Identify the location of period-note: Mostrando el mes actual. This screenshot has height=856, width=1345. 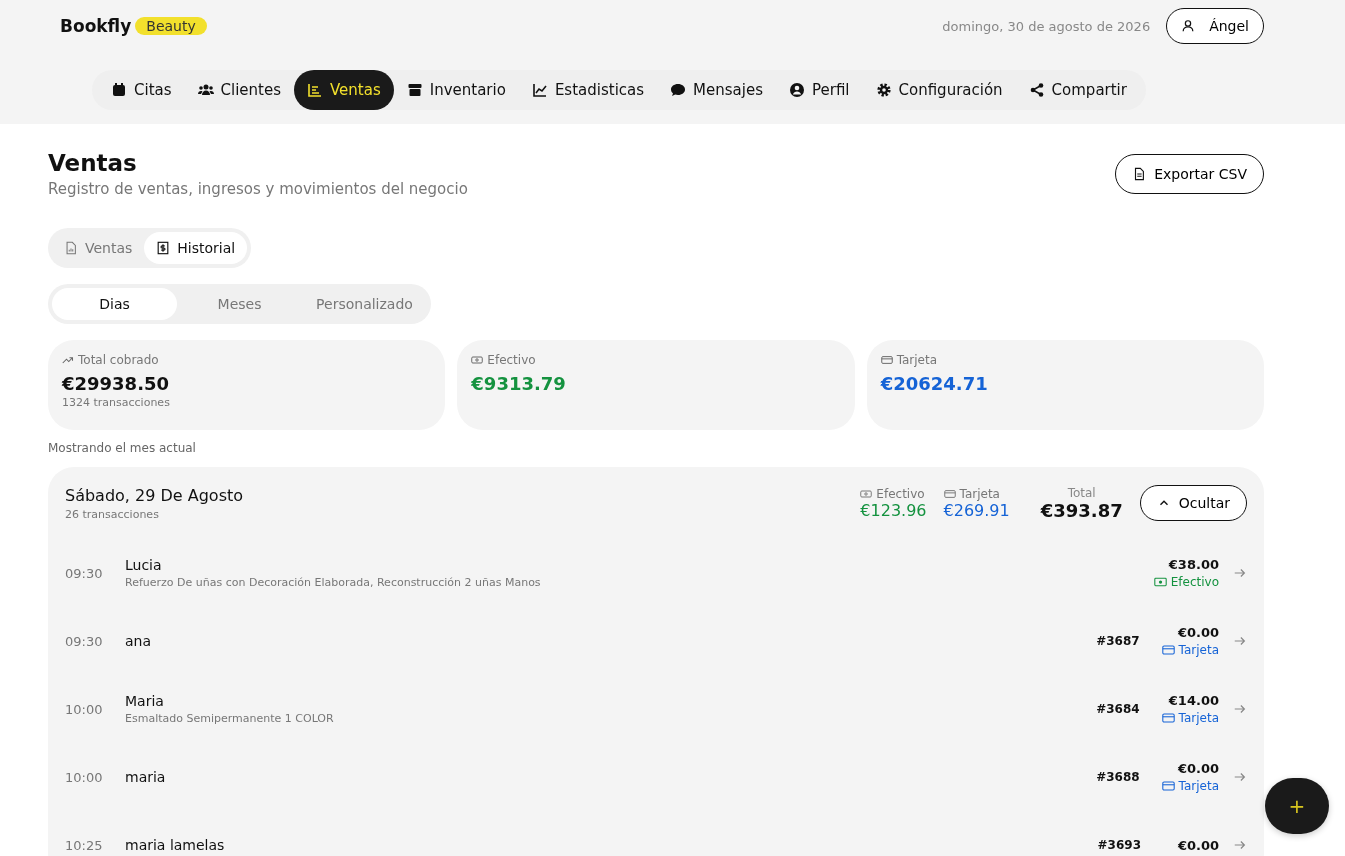
(122, 448).